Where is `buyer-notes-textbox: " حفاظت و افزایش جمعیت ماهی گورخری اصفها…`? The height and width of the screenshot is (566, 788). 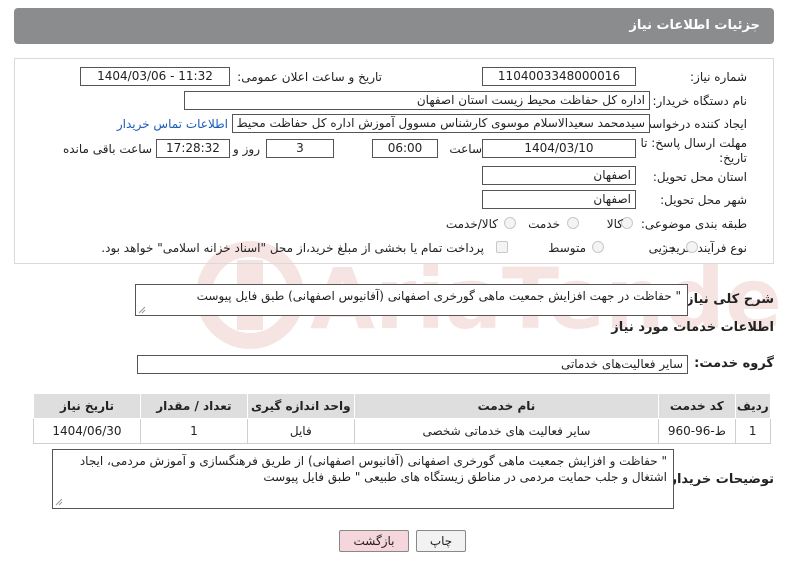 buyer-notes-textbox: " حفاظت و افزایش جمعیت ماهی گورخری اصفها… is located at coordinates (363, 479).